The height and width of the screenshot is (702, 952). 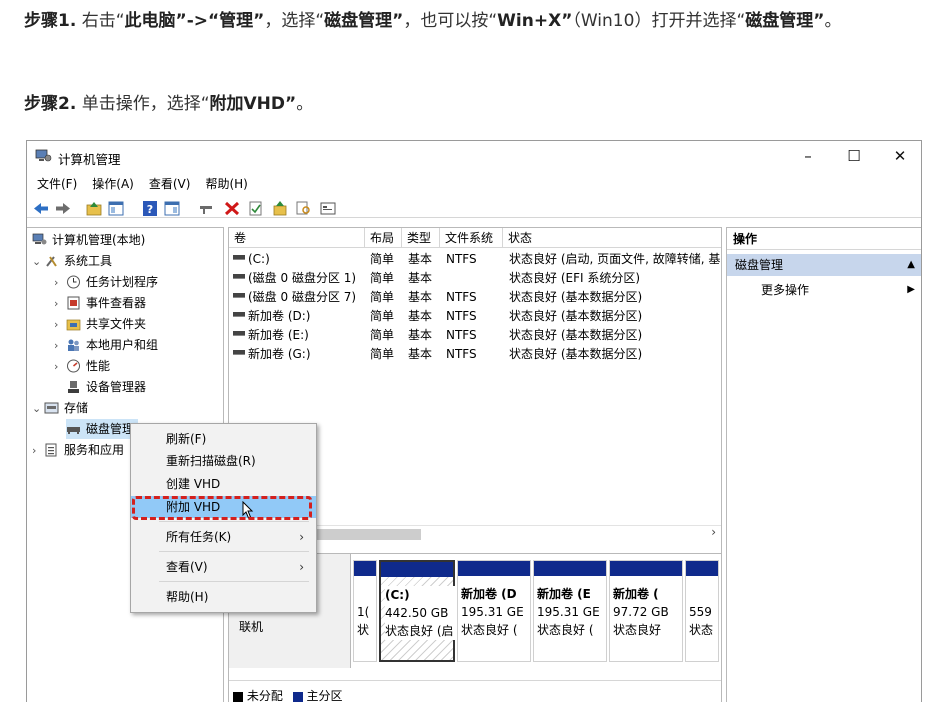 What do you see at coordinates (116, 208) in the screenshot?
I see `console-tree-icon` at bounding box center [116, 208].